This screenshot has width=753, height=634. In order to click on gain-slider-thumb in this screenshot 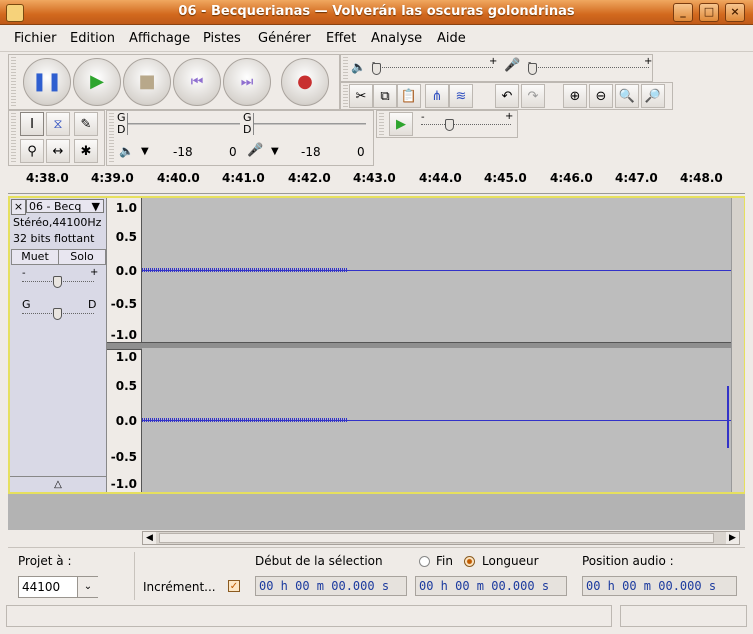, I will do `click(57, 282)`.